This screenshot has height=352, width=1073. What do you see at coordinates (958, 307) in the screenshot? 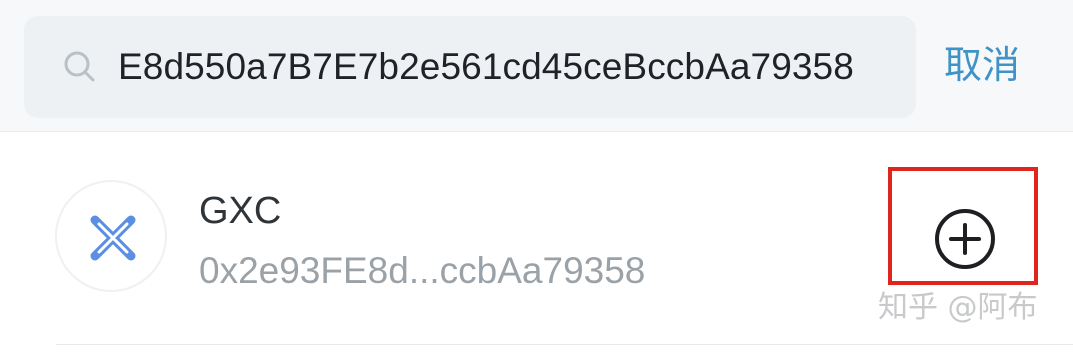
I see `watermark-text: 知乎 @阿布` at bounding box center [958, 307].